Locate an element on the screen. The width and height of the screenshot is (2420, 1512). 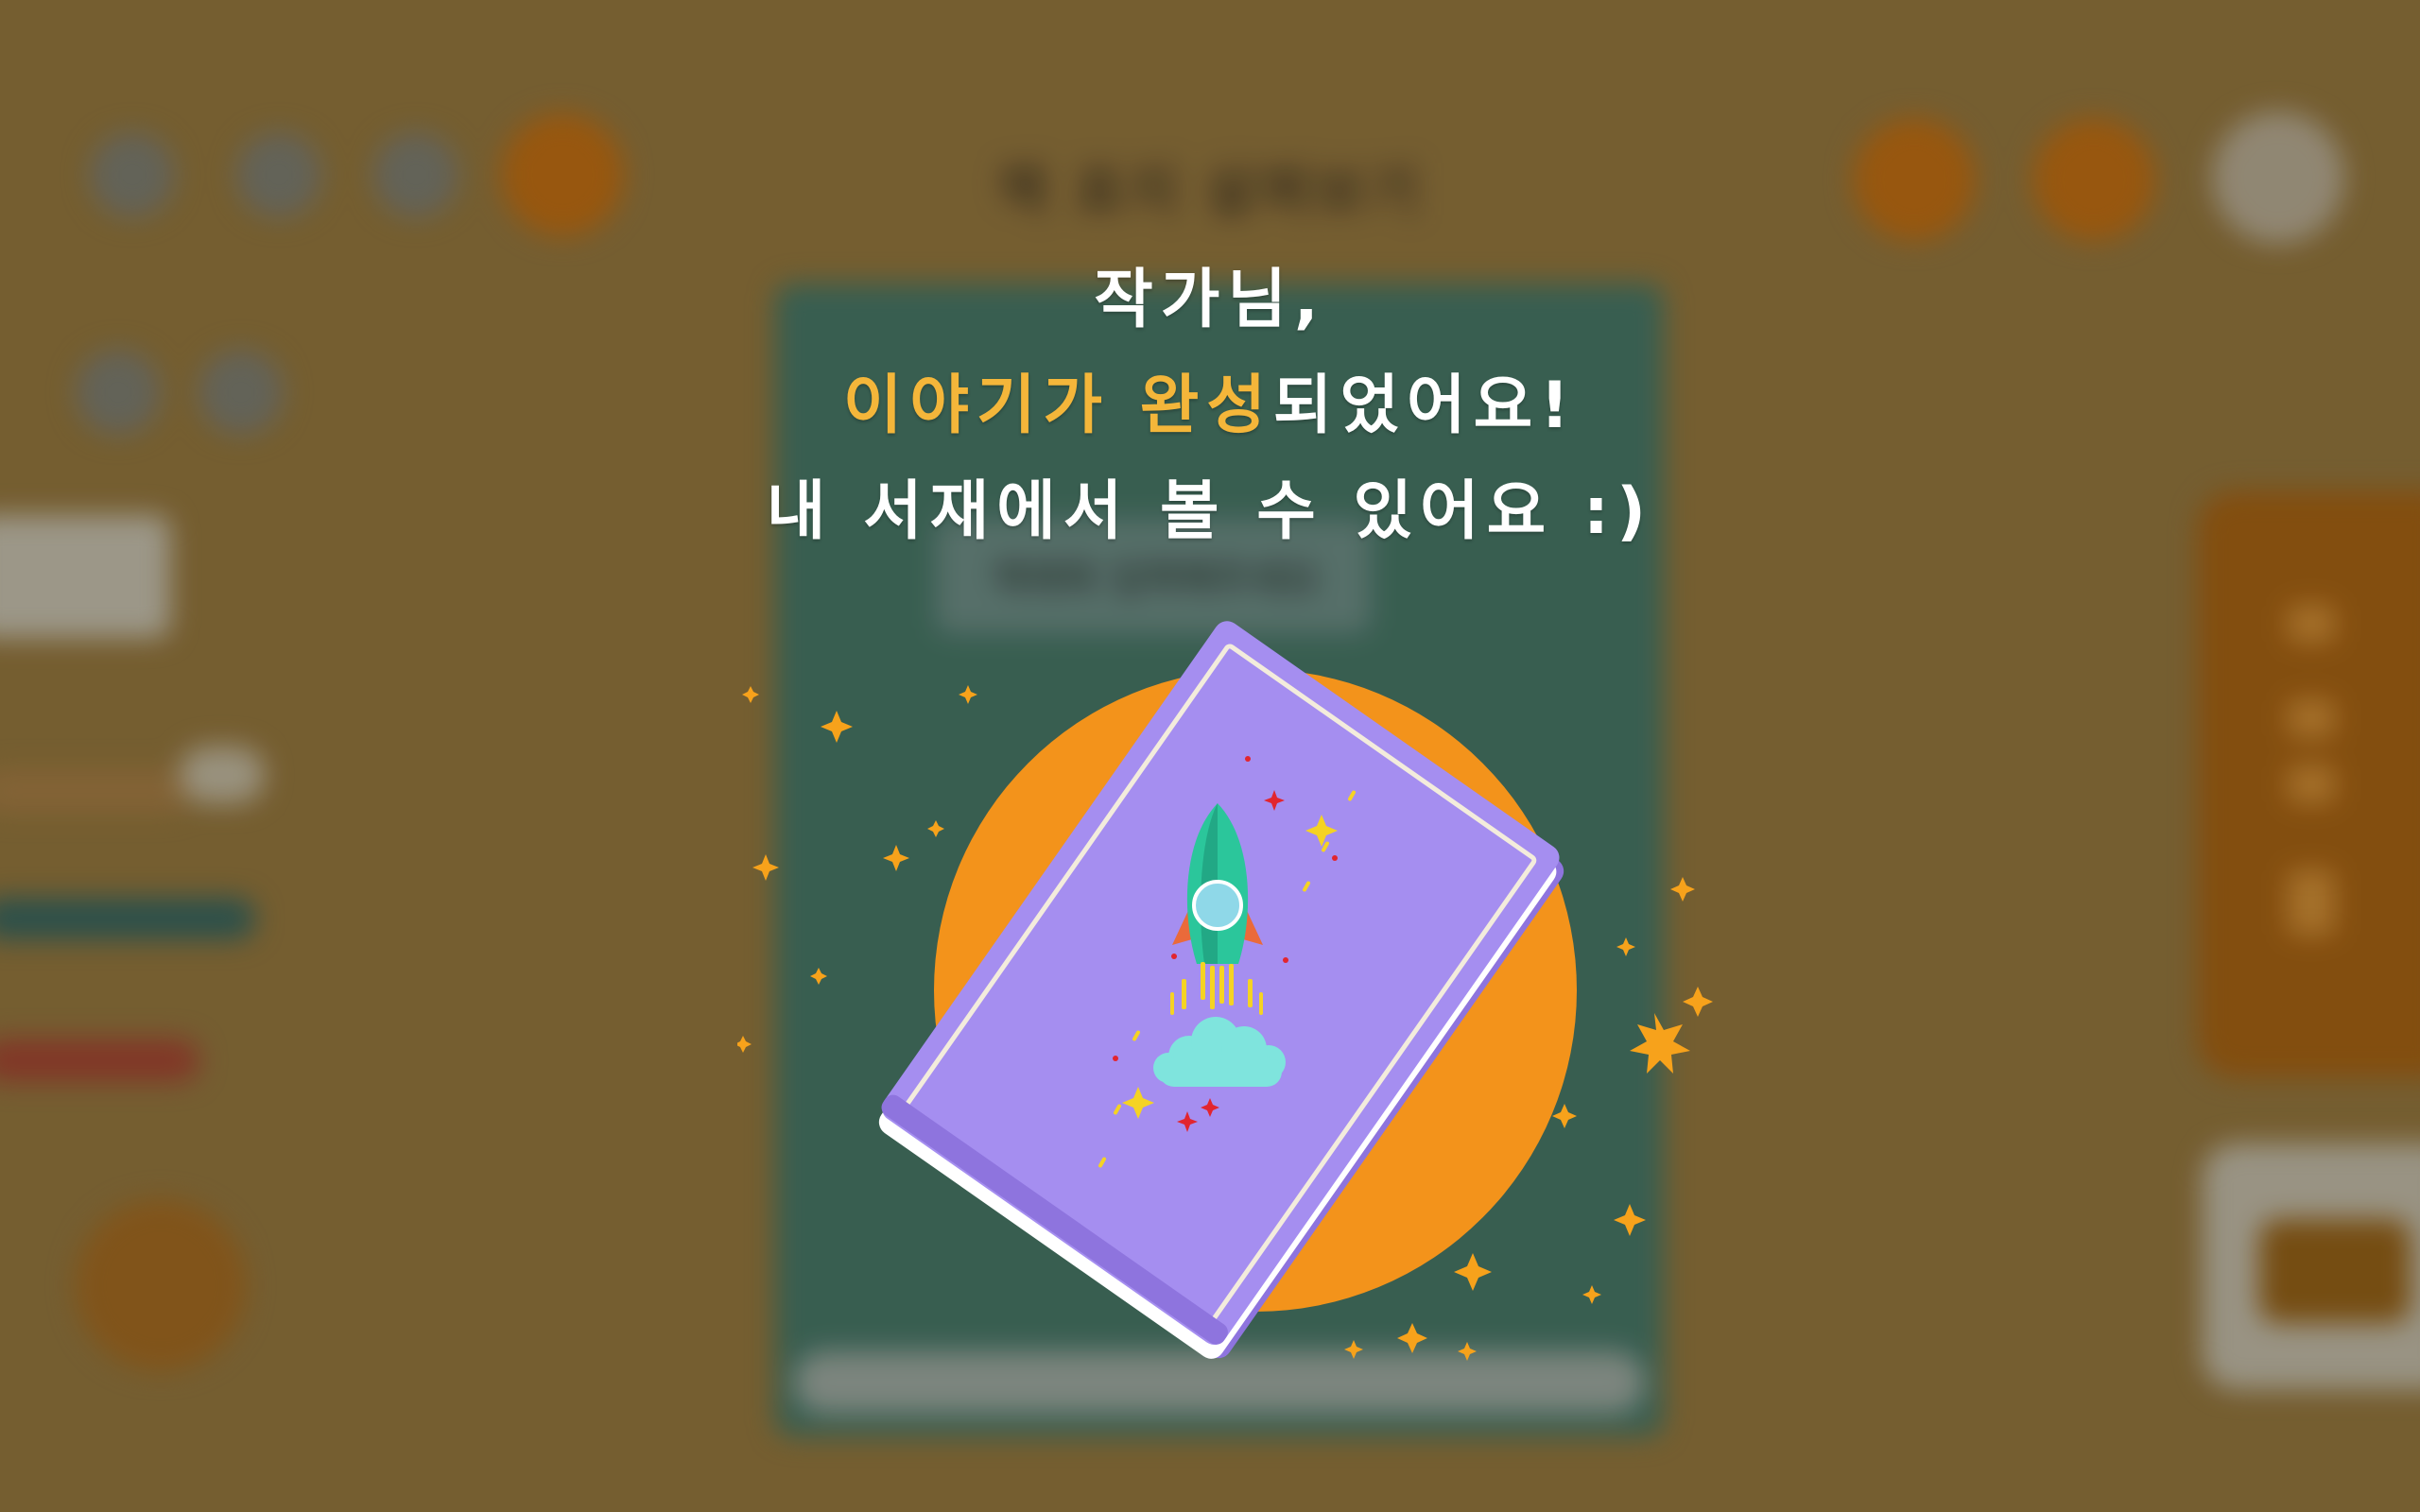
message-line-1: 작가님, is located at coordinates (1210, 300).